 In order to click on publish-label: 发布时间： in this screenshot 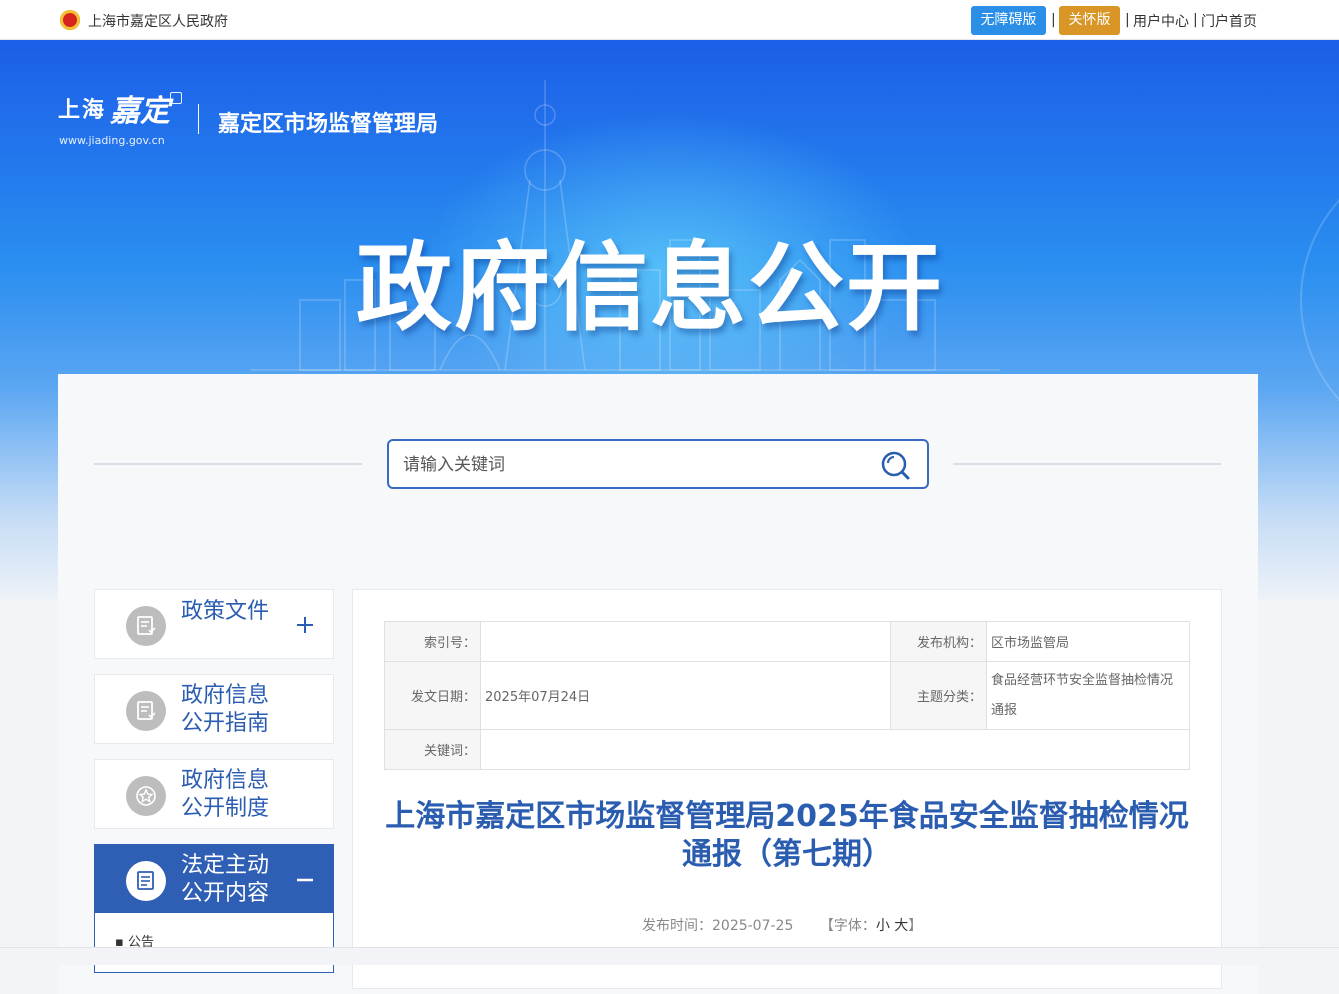, I will do `click(677, 926)`.